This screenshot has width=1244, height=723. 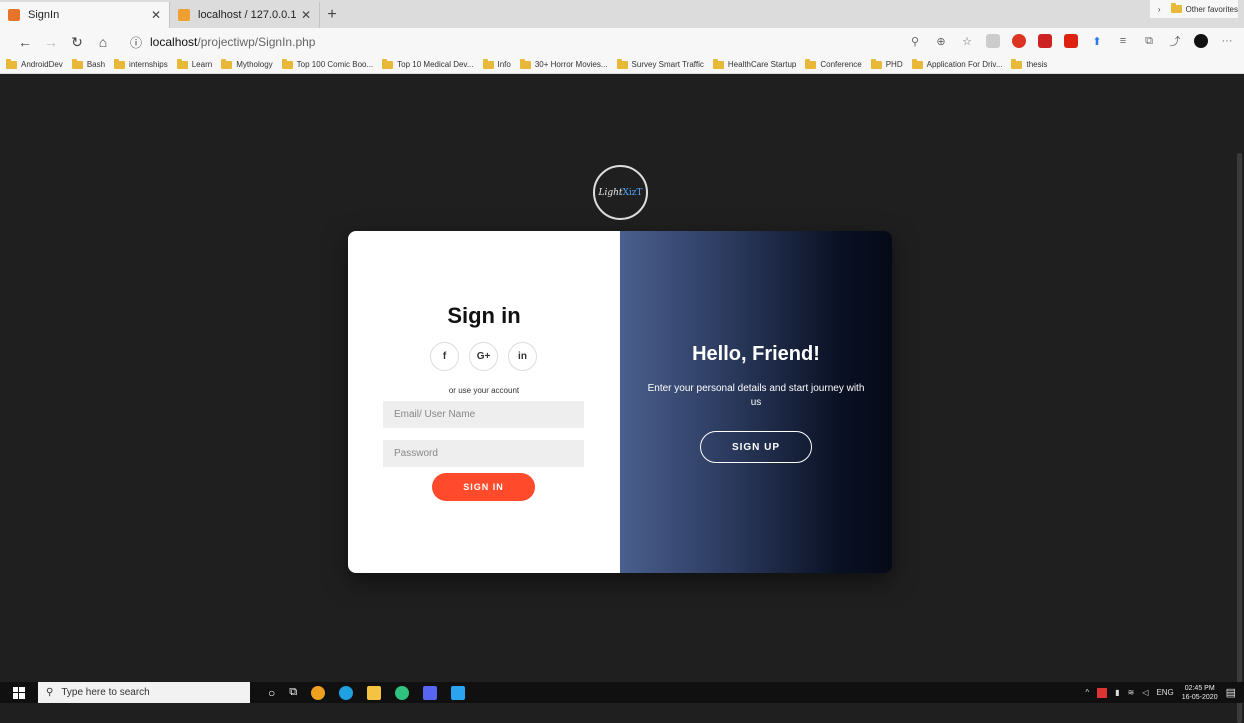 I want to click on bookmark-item: Conference, so click(x=833, y=63).